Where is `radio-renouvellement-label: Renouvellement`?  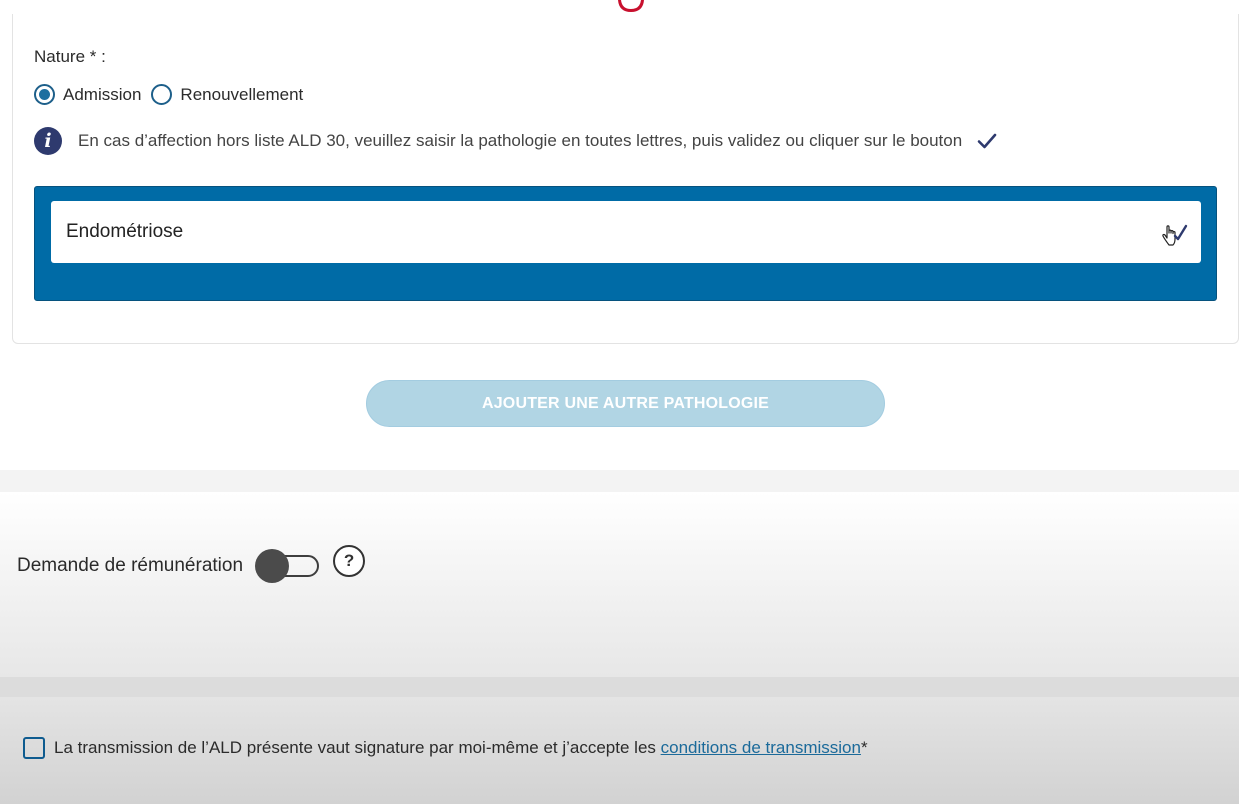 radio-renouvellement-label: Renouvellement is located at coordinates (241, 95).